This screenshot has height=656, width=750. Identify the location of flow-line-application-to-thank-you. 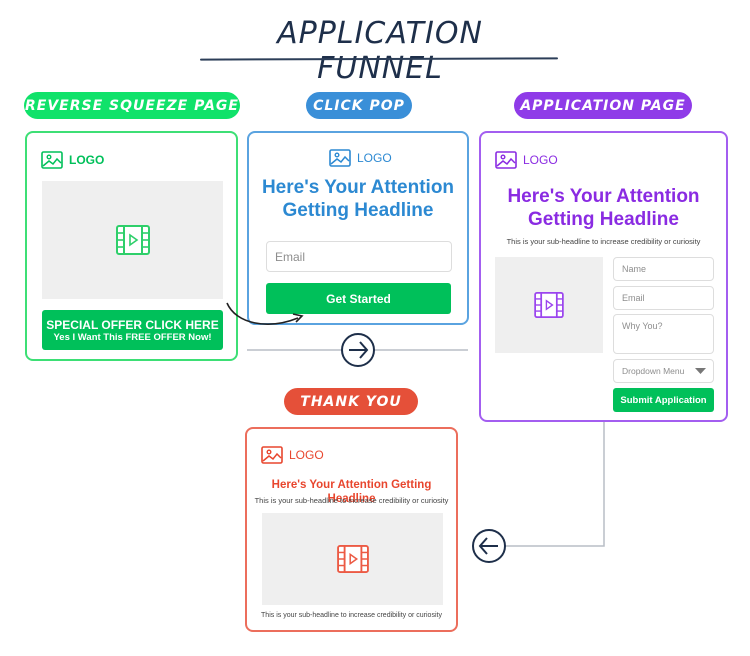
(555, 484).